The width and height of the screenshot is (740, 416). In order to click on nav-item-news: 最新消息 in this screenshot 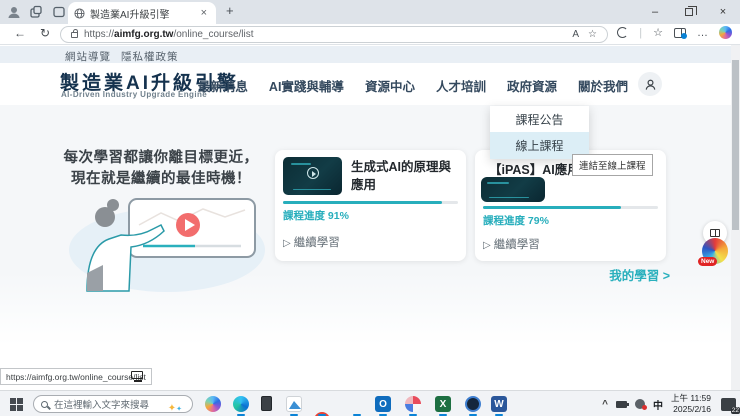, I will do `click(223, 85)`.